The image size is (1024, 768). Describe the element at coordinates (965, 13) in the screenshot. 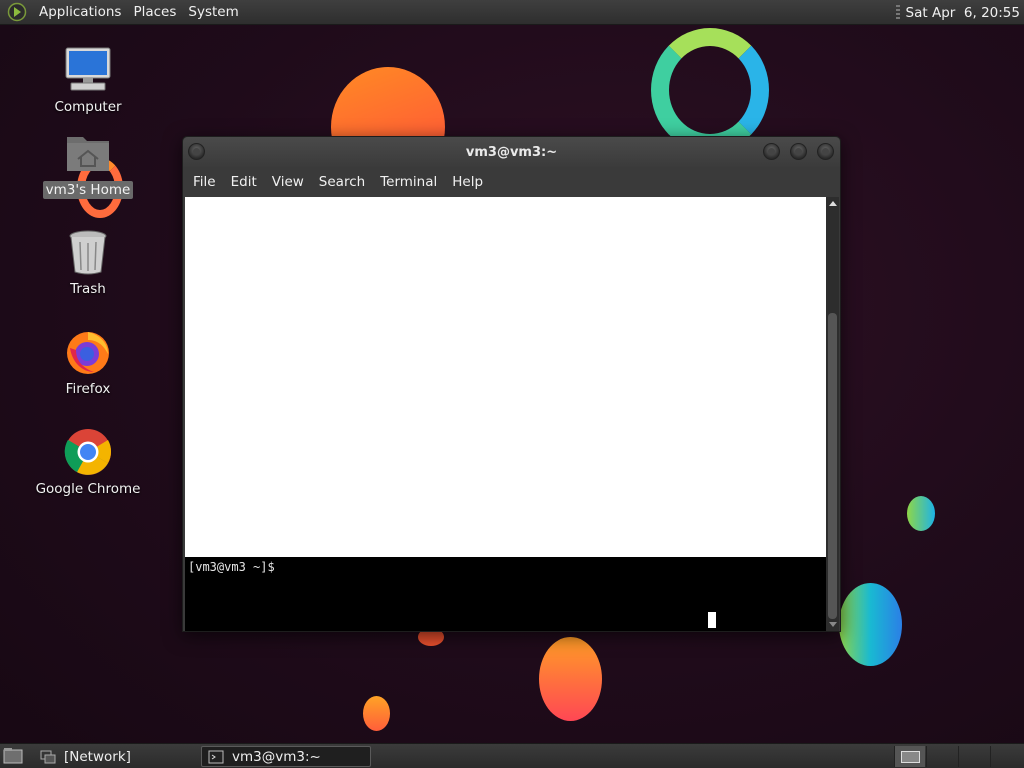

I see `clock: Sat Apr 6, 20:55` at that location.